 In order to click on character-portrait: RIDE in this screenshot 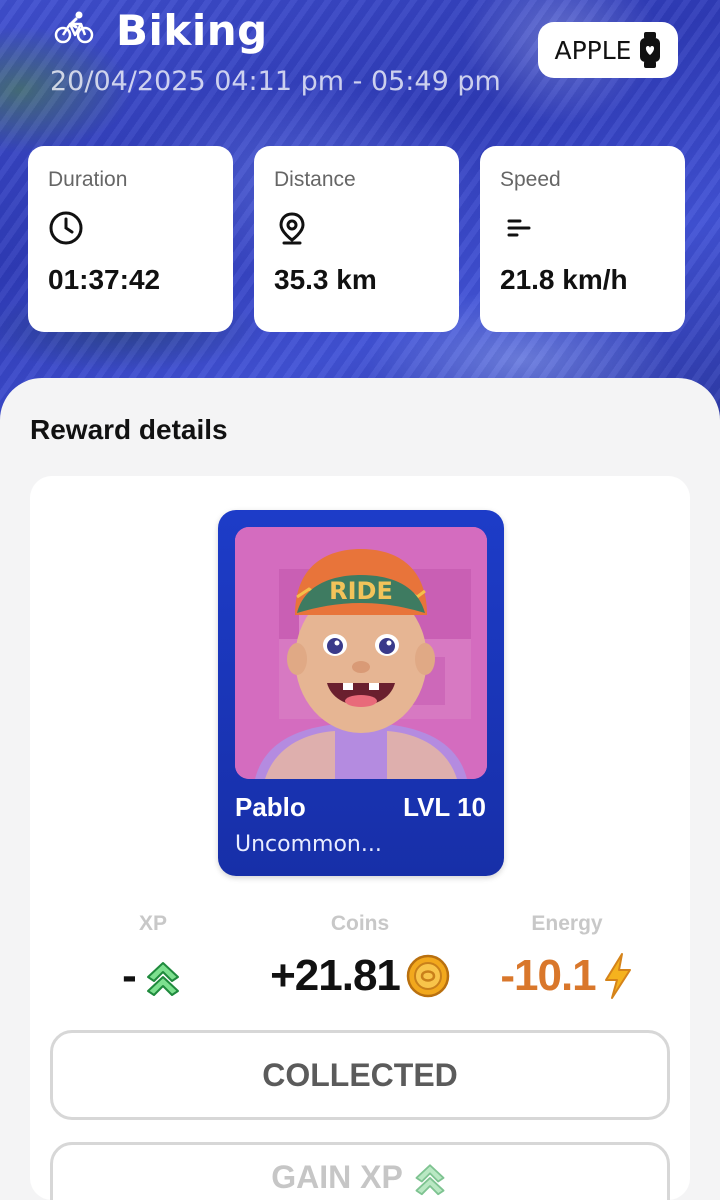, I will do `click(361, 653)`.